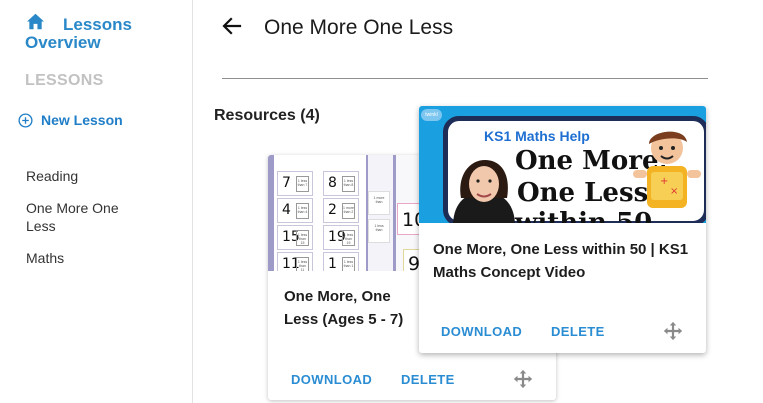  I want to click on cell-number: 4, so click(286, 210).